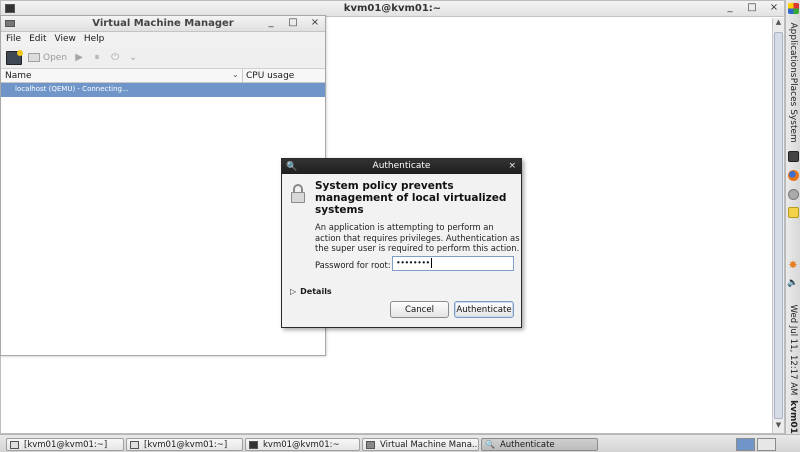 This screenshot has height=452, width=800. Describe the element at coordinates (353, 265) in the screenshot. I see `password-label: Password for root:` at that location.